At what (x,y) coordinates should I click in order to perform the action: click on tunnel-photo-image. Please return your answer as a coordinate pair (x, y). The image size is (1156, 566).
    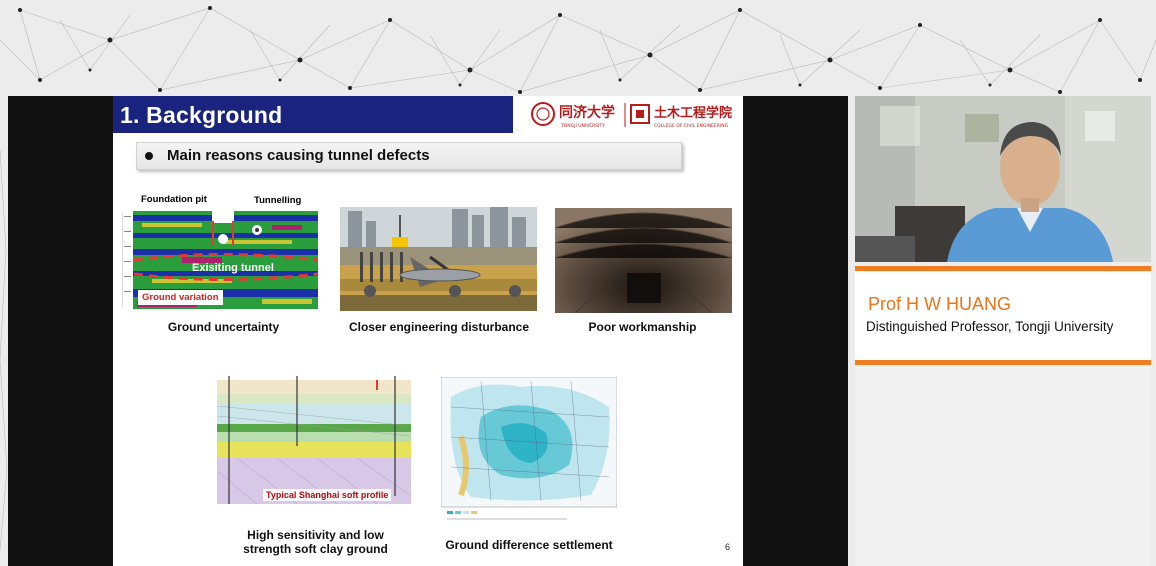
    Looking at the image, I should click on (643, 260).